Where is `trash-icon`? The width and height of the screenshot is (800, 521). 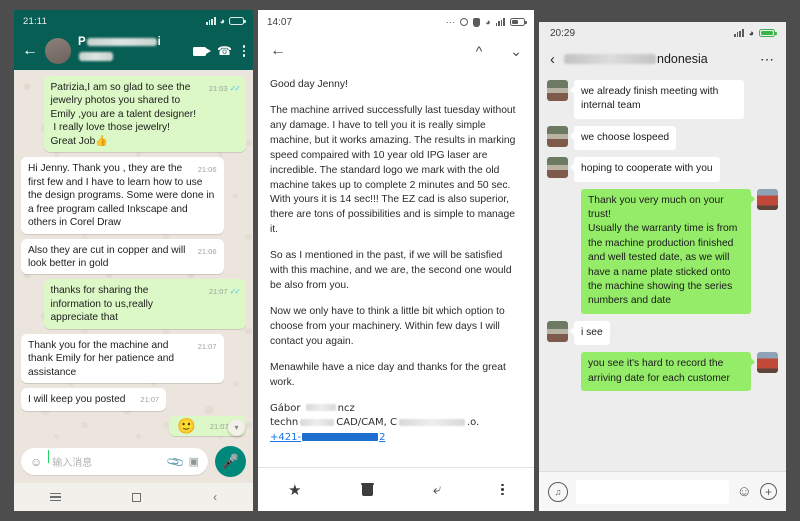
trash-icon is located at coordinates (367, 489).